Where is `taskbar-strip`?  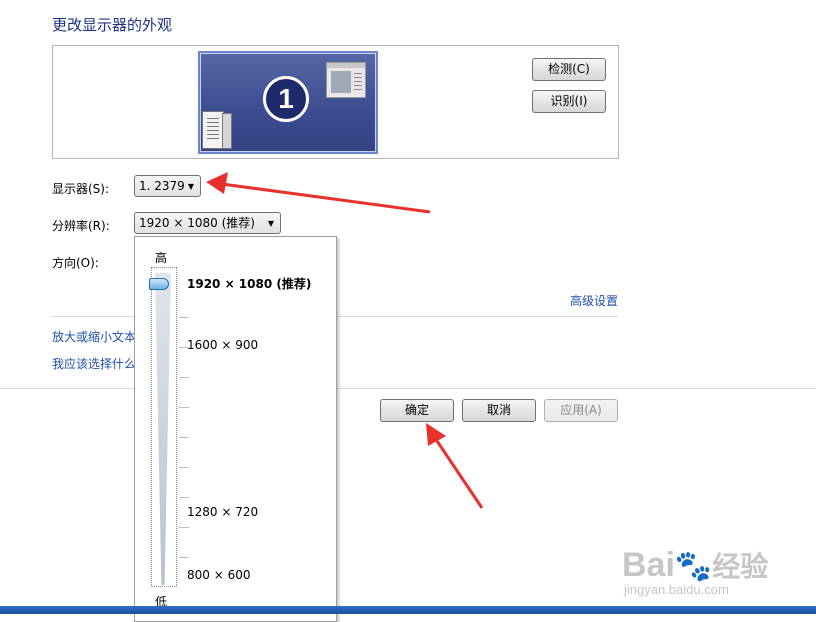
taskbar-strip is located at coordinates (408, 610).